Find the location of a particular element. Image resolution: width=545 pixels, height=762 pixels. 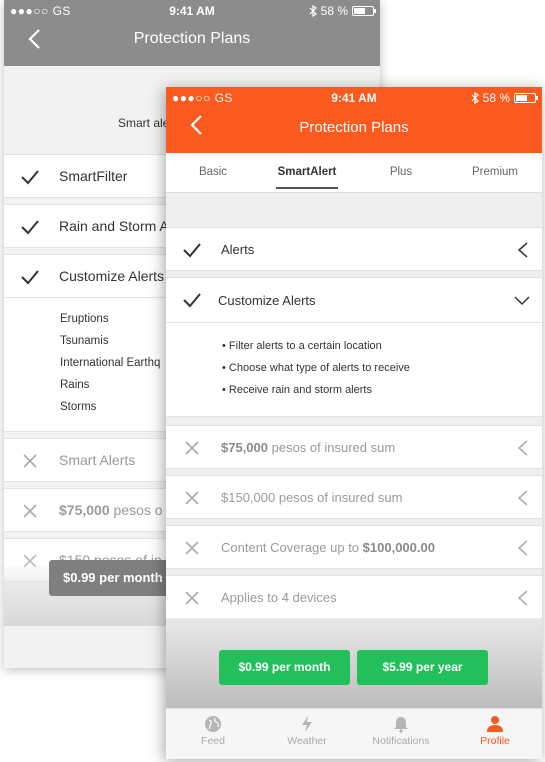

lightning-icon is located at coordinates (307, 724).